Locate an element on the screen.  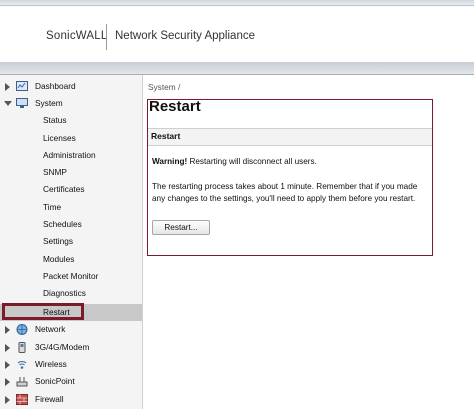
sidebar-item-label: System is located at coordinates (49, 103).